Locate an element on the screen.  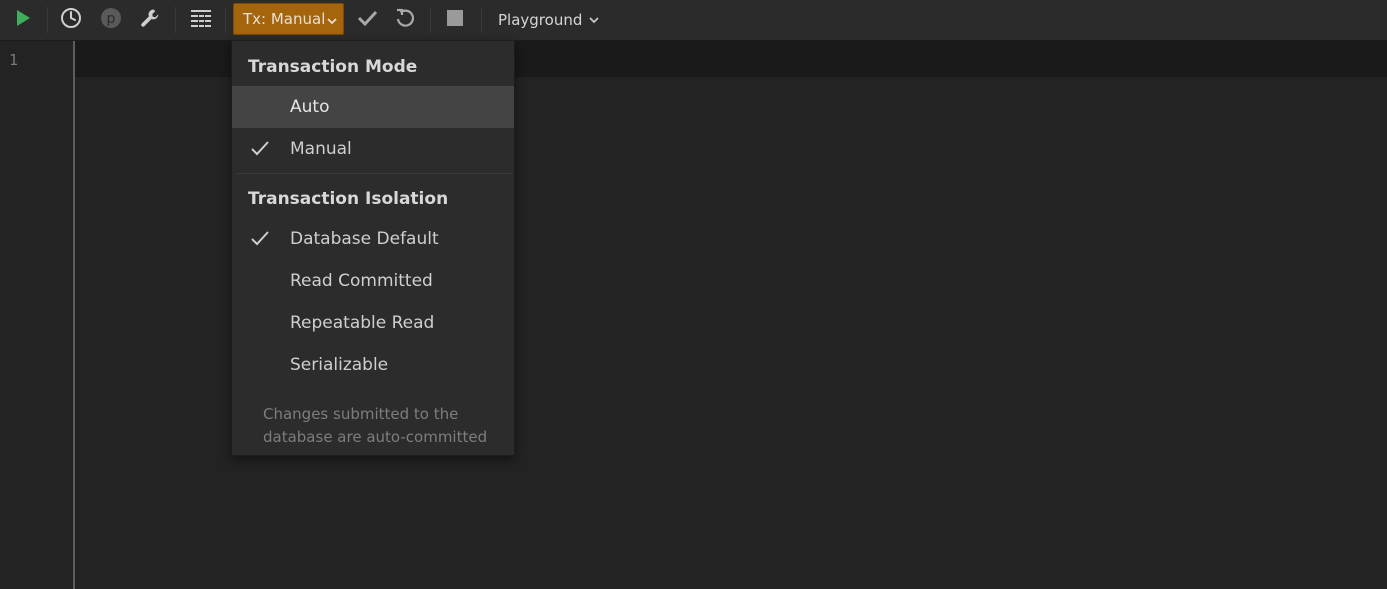
wrench-icon is located at coordinates (150, 20).